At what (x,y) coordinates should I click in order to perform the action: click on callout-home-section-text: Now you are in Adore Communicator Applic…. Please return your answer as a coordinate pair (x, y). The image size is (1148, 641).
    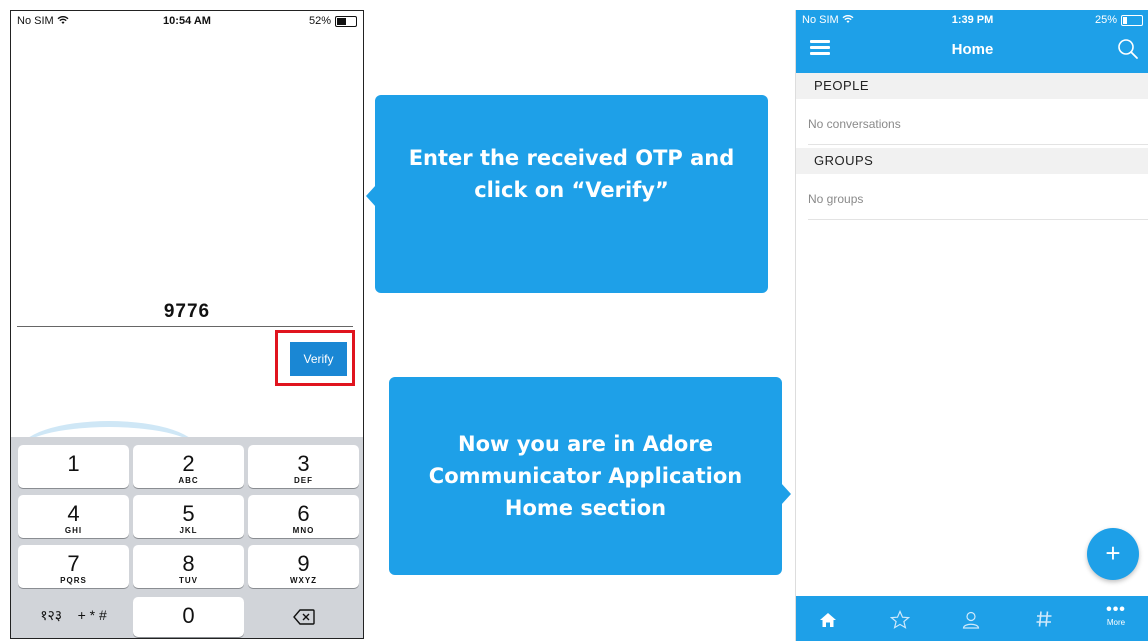
    Looking at the image, I should click on (585, 476).